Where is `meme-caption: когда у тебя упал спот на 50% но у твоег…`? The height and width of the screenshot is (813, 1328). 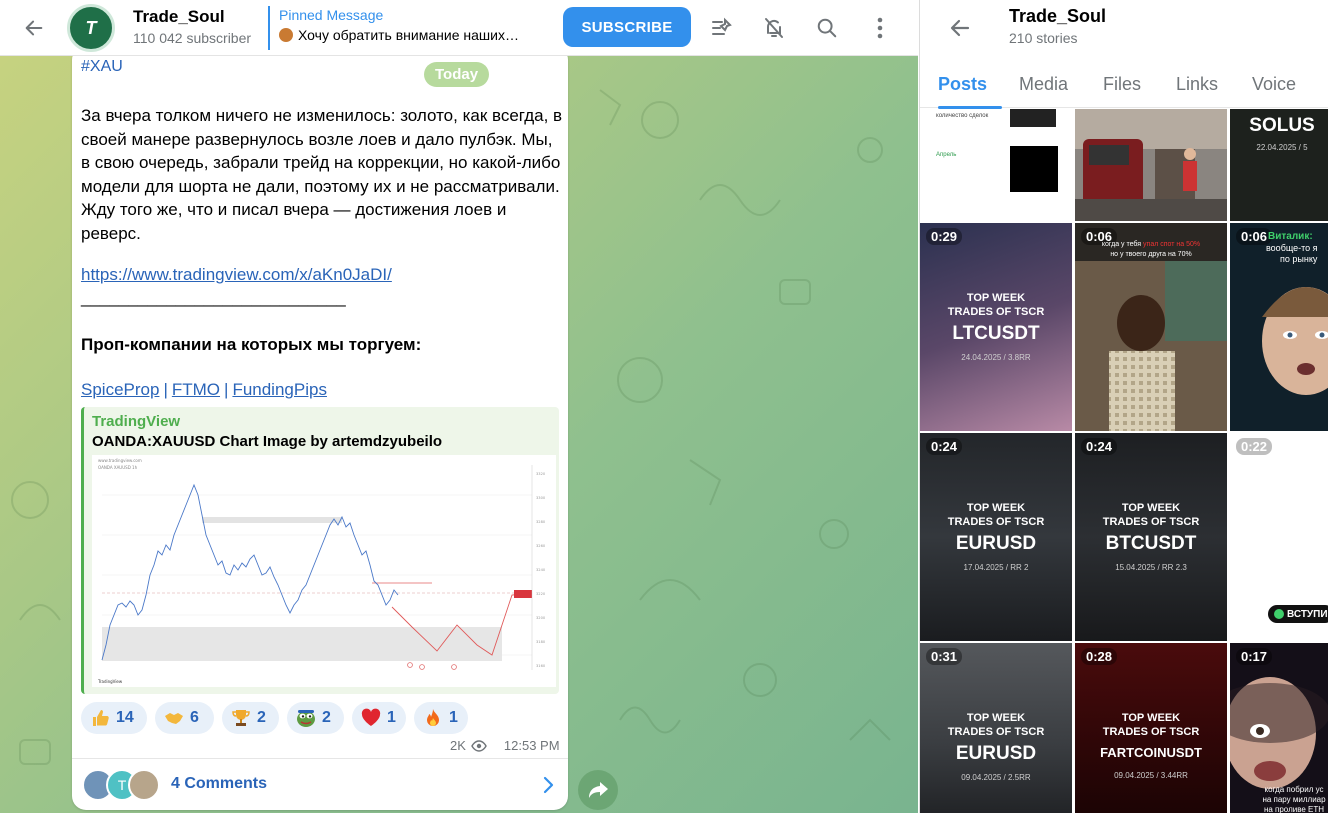 meme-caption: когда у тебя упал спот на 50% но у твоег… is located at coordinates (1151, 250).